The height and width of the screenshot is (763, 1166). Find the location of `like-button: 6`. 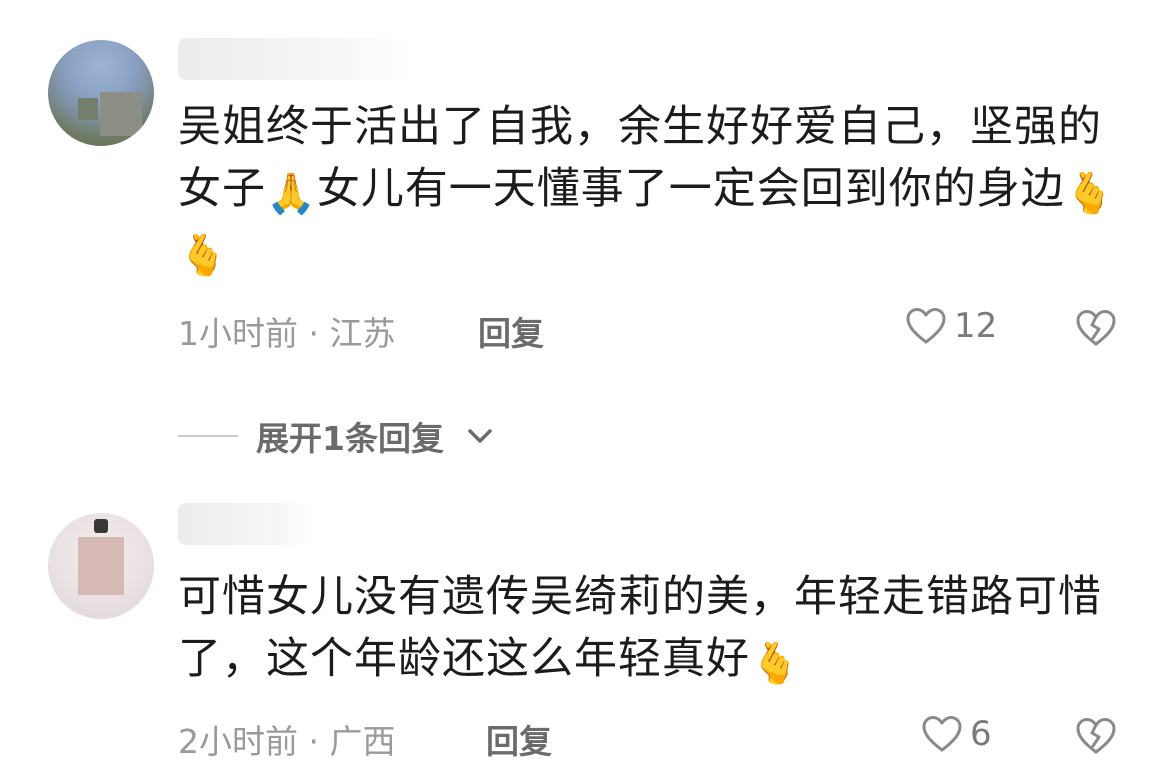

like-button: 6 is located at coordinates (956, 734).